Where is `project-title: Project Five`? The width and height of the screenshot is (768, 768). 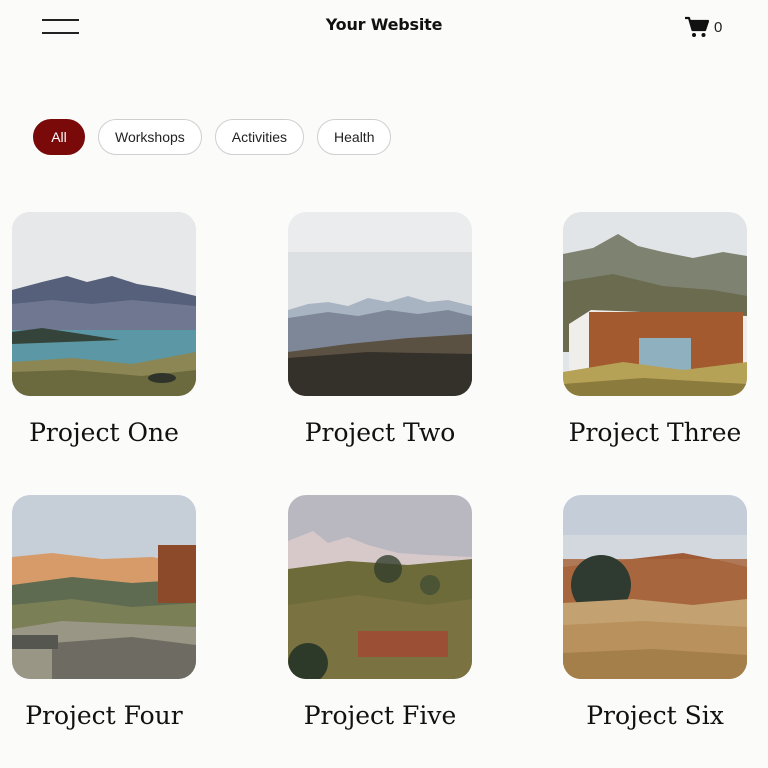 project-title: Project Five is located at coordinates (380, 715).